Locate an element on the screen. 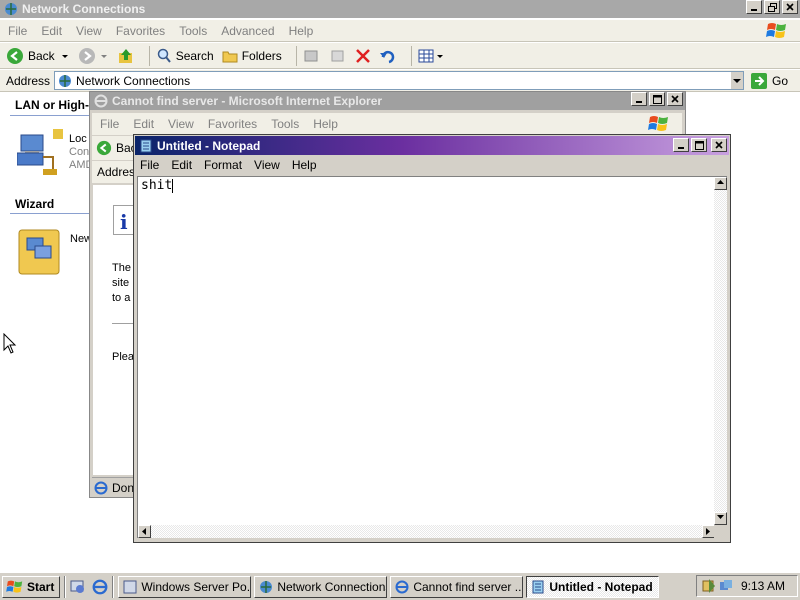 This screenshot has width=800, height=600. nc-menu-favorites: Favorites is located at coordinates (140, 31).